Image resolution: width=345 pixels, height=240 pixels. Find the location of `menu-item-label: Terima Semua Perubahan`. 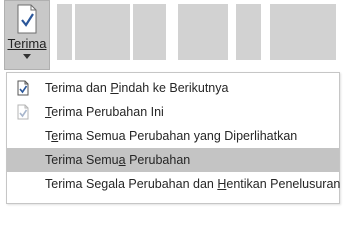

menu-item-label: Terima Semua Perubahan is located at coordinates (118, 160).